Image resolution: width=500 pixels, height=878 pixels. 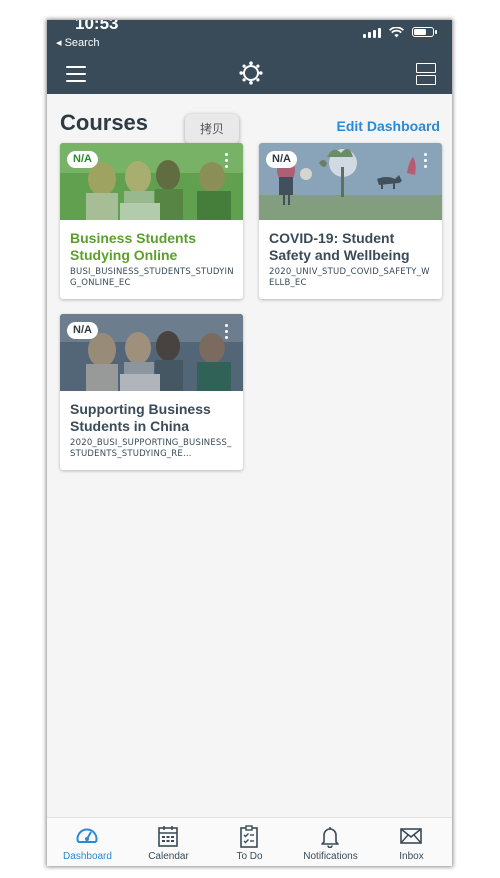 I want to click on tab-notifications: Notifications, so click(x=330, y=842).